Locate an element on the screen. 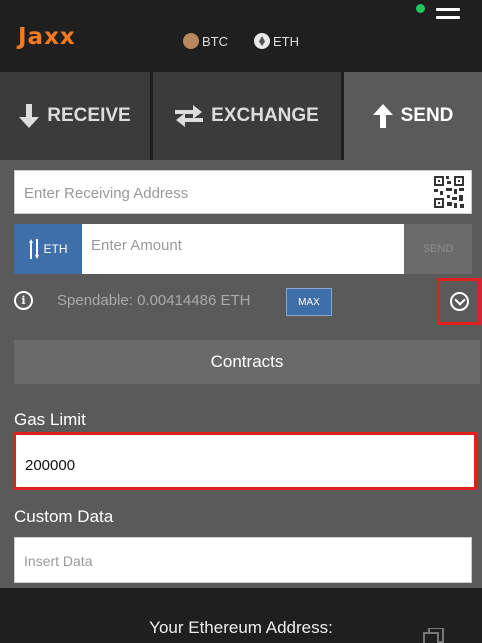 Image resolution: width=482 pixels, height=643 pixels. coin-btc-label: BTC is located at coordinates (215, 41).